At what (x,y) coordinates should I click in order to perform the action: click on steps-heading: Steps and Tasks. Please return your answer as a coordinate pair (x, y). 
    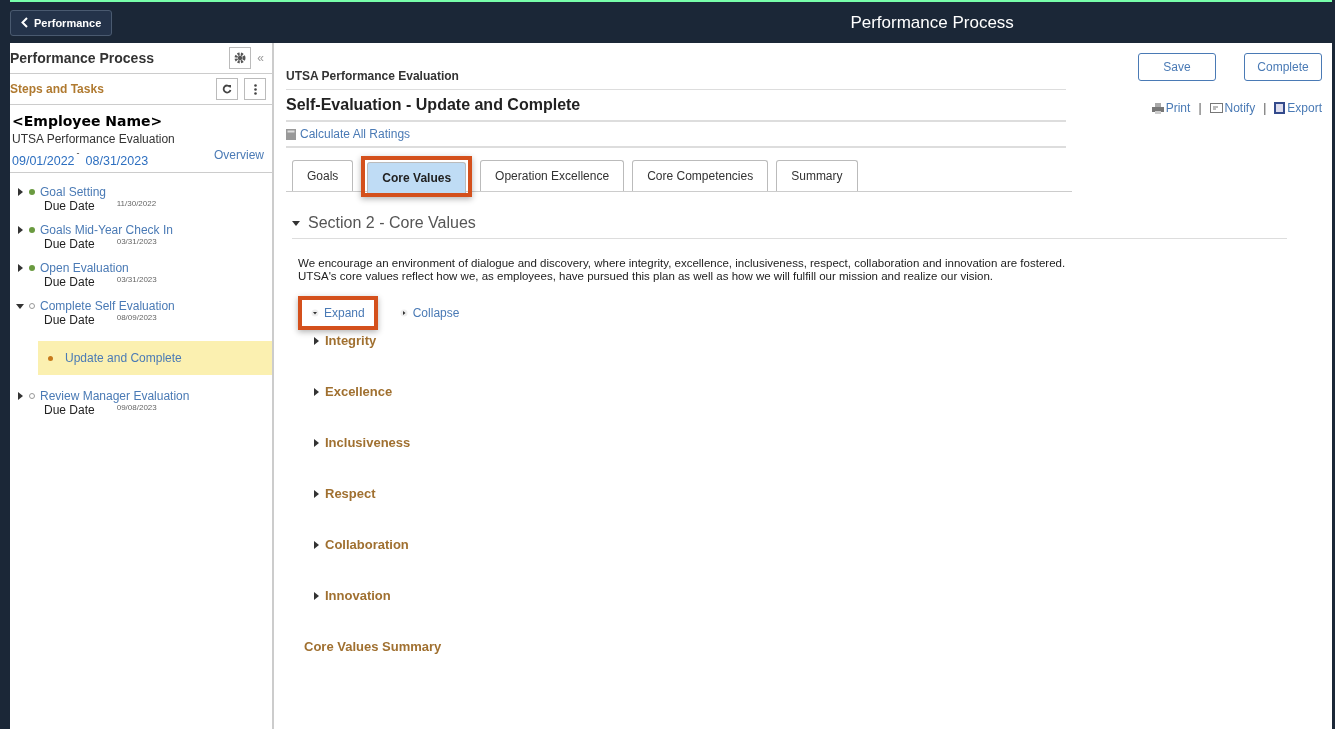
    Looking at the image, I should click on (57, 89).